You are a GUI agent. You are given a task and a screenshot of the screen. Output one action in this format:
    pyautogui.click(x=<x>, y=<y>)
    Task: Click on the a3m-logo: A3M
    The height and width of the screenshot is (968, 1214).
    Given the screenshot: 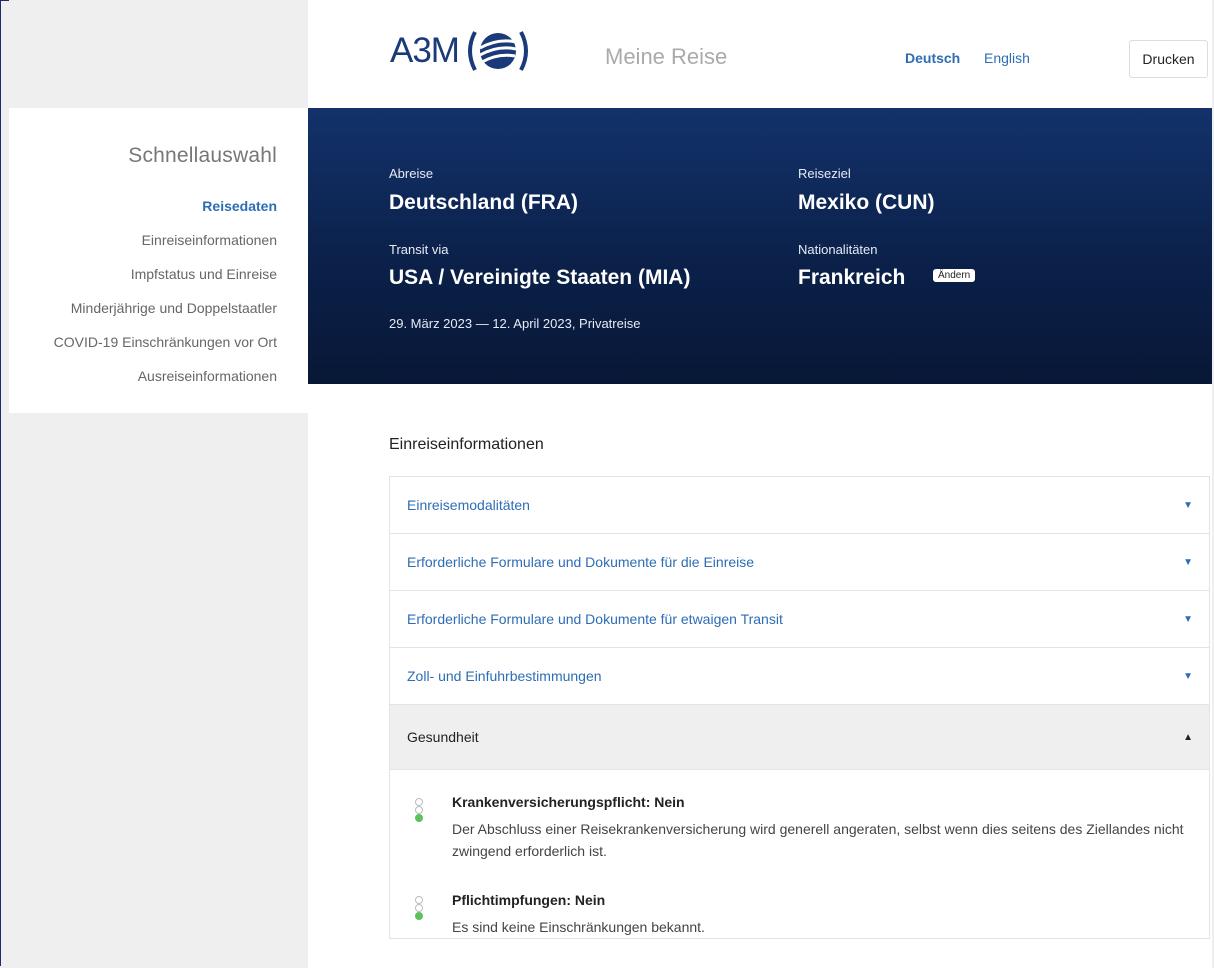 What is the action you would take?
    pyautogui.click(x=460, y=51)
    